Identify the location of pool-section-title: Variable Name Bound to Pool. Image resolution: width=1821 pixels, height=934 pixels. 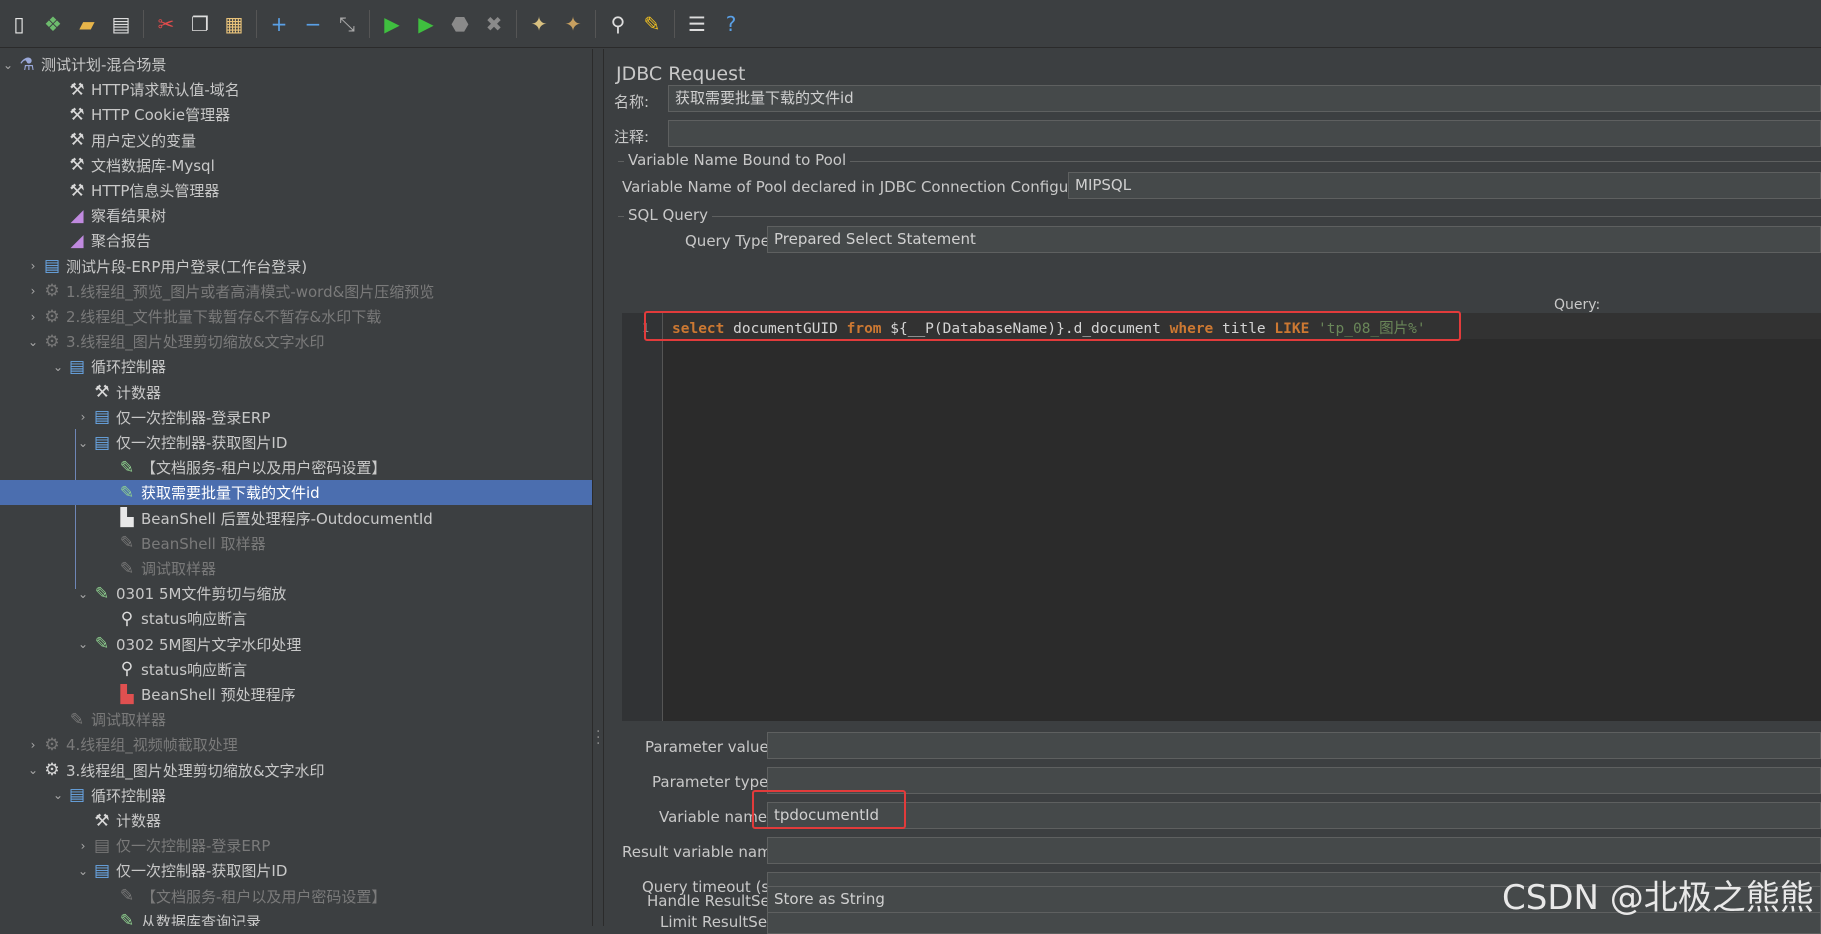
(737, 160).